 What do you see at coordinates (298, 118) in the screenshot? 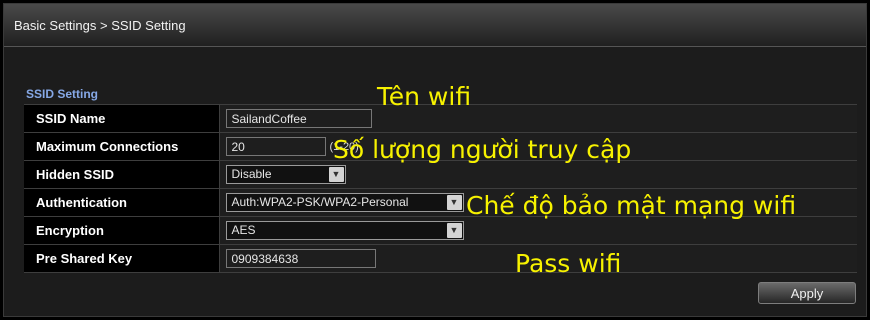
I see `ssid-name-input: SailandCoffee` at bounding box center [298, 118].